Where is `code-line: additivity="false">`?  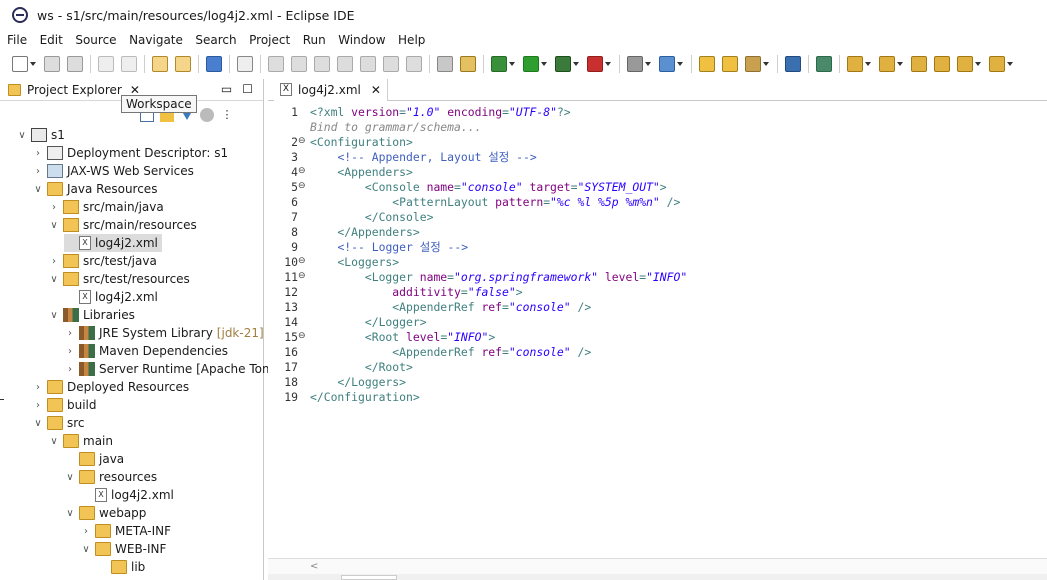 code-line: additivity="false"> is located at coordinates (416, 292).